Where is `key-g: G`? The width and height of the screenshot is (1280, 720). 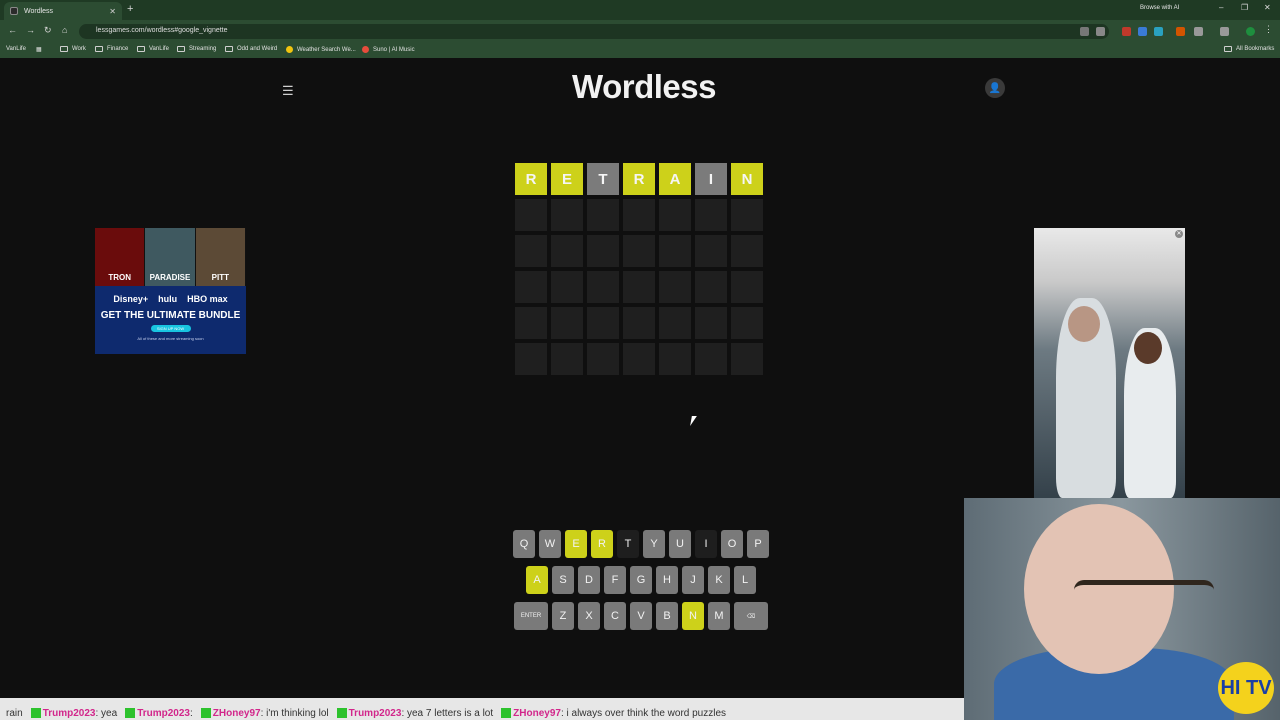 key-g: G is located at coordinates (641, 580).